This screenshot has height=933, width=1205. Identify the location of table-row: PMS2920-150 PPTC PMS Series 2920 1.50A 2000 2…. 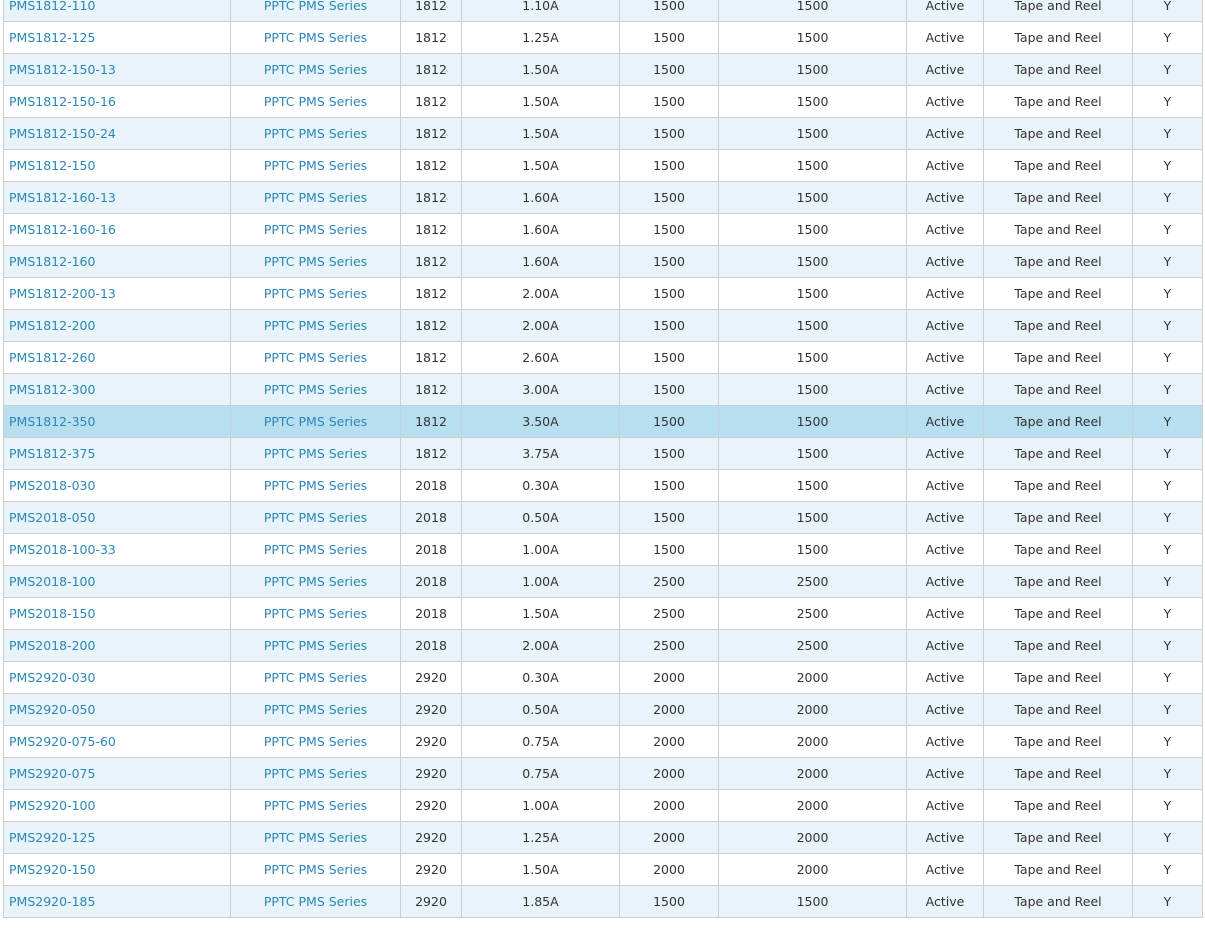
(603, 869).